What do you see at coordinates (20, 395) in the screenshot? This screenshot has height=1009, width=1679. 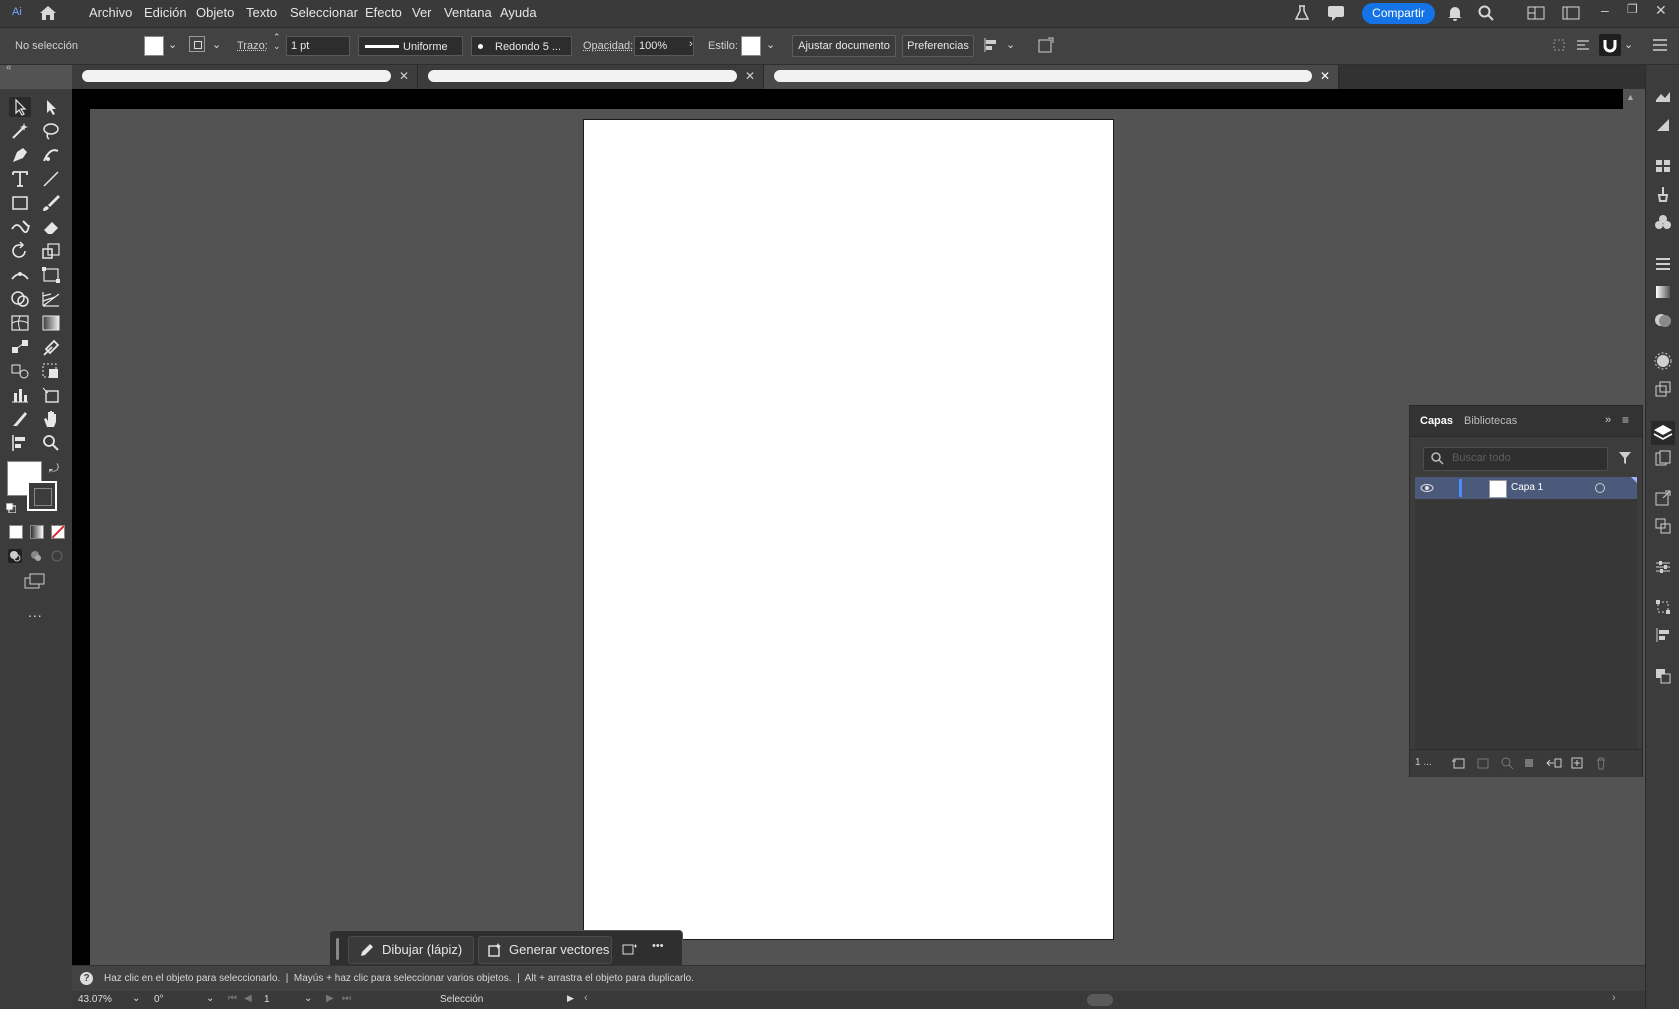 I see `graph-tool-icon` at bounding box center [20, 395].